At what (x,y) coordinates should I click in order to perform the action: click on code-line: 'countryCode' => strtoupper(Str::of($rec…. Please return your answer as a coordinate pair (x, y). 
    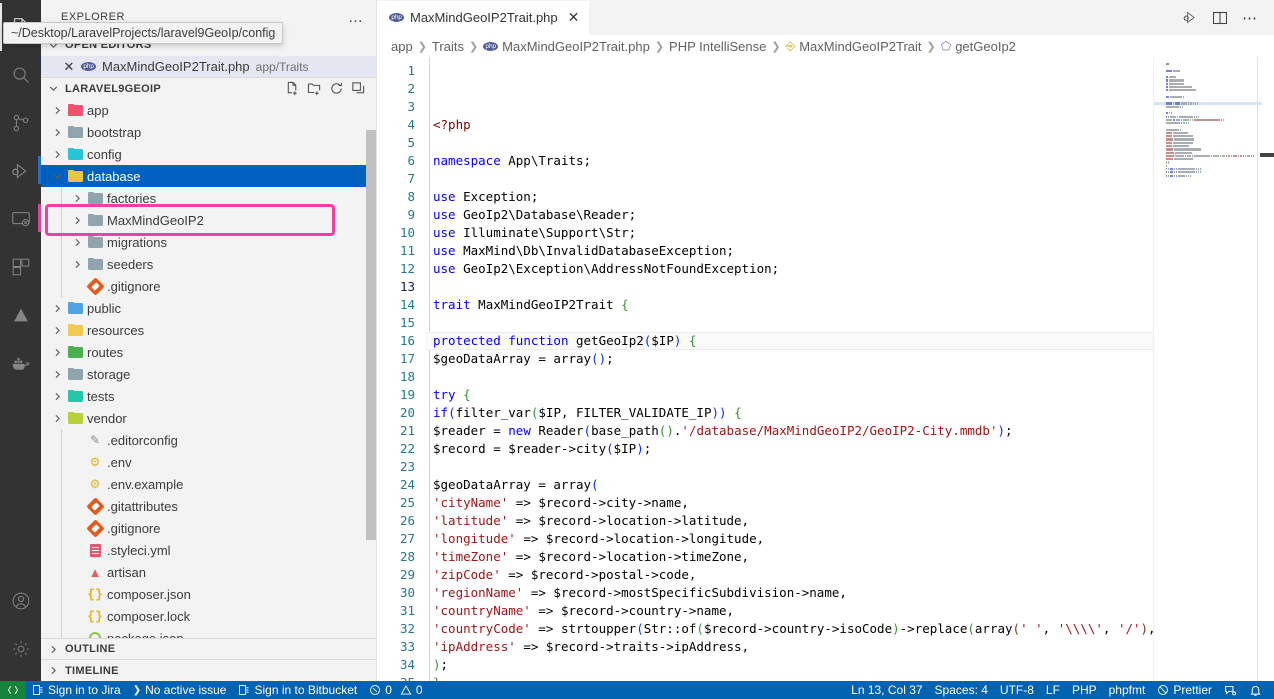
    Looking at the image, I should click on (789, 629).